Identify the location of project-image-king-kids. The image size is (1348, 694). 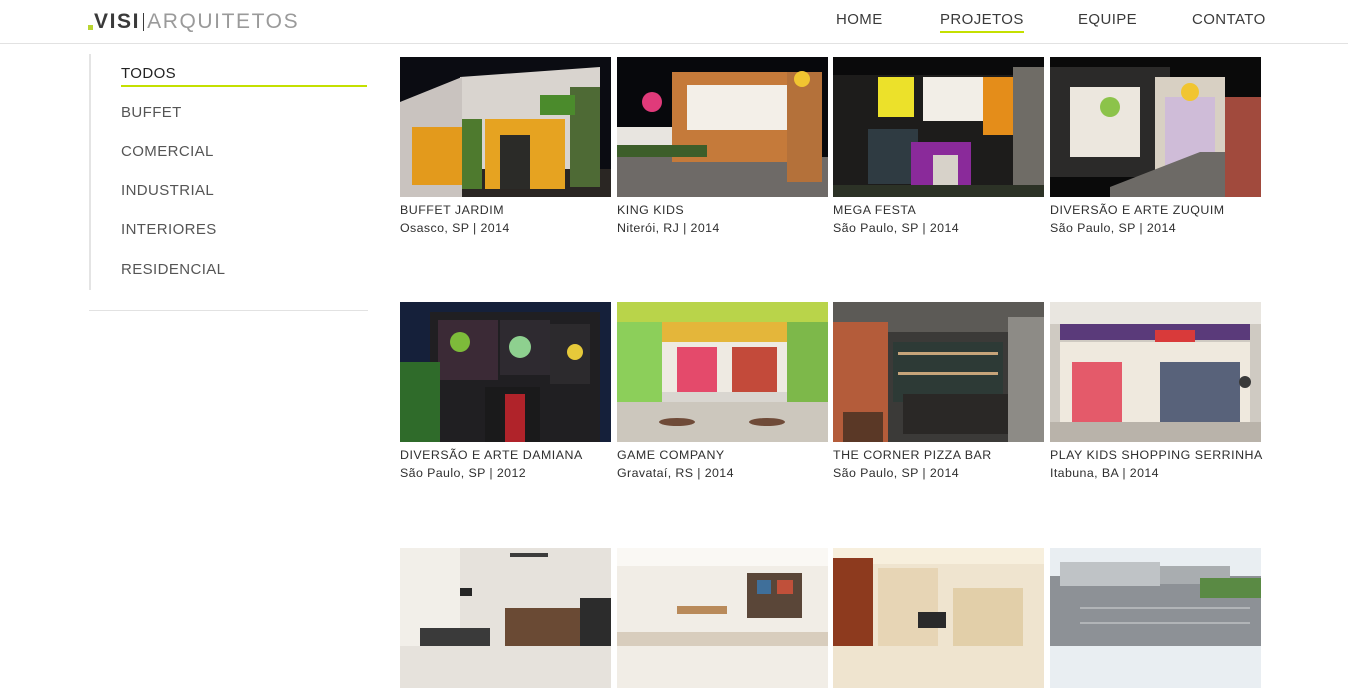
(722, 127).